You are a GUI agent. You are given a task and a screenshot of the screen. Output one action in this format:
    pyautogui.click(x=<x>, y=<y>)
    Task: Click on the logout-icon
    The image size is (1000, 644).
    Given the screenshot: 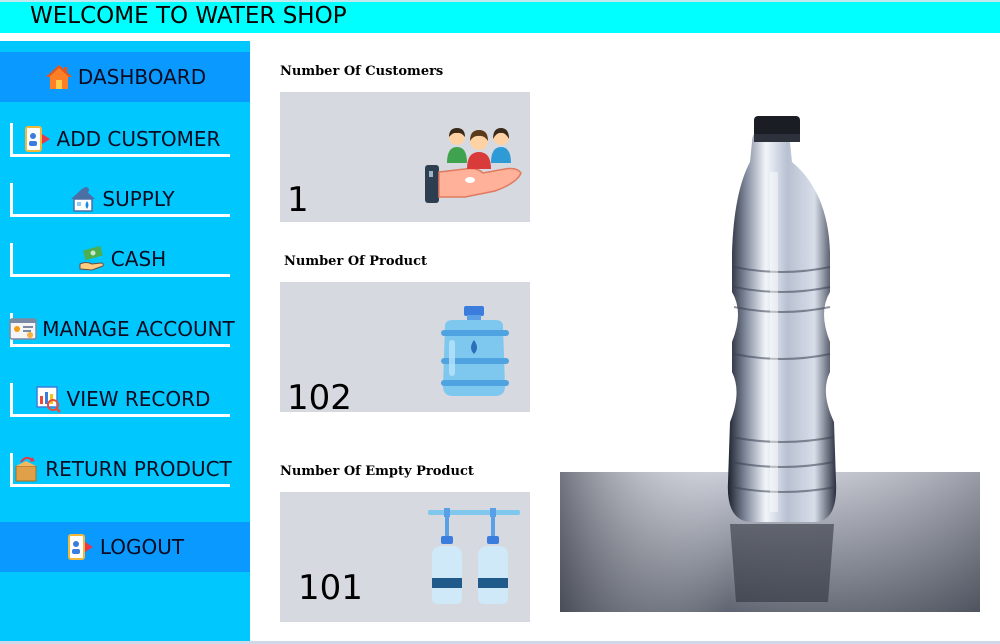 What is the action you would take?
    pyautogui.click(x=81, y=547)
    